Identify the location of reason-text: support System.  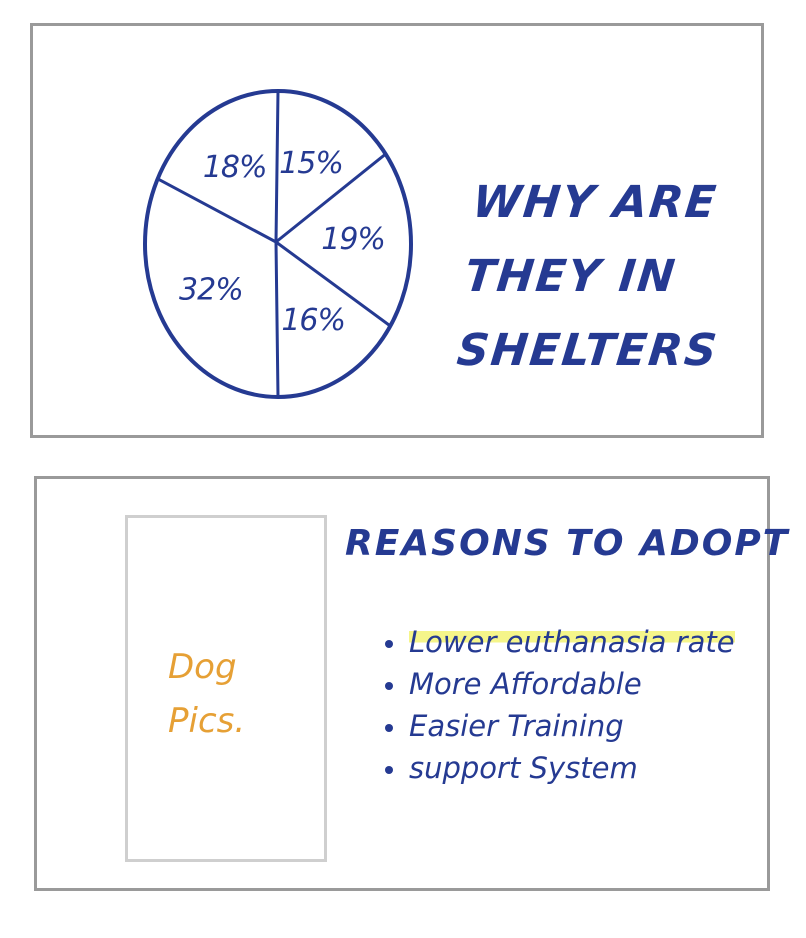
(523, 768).